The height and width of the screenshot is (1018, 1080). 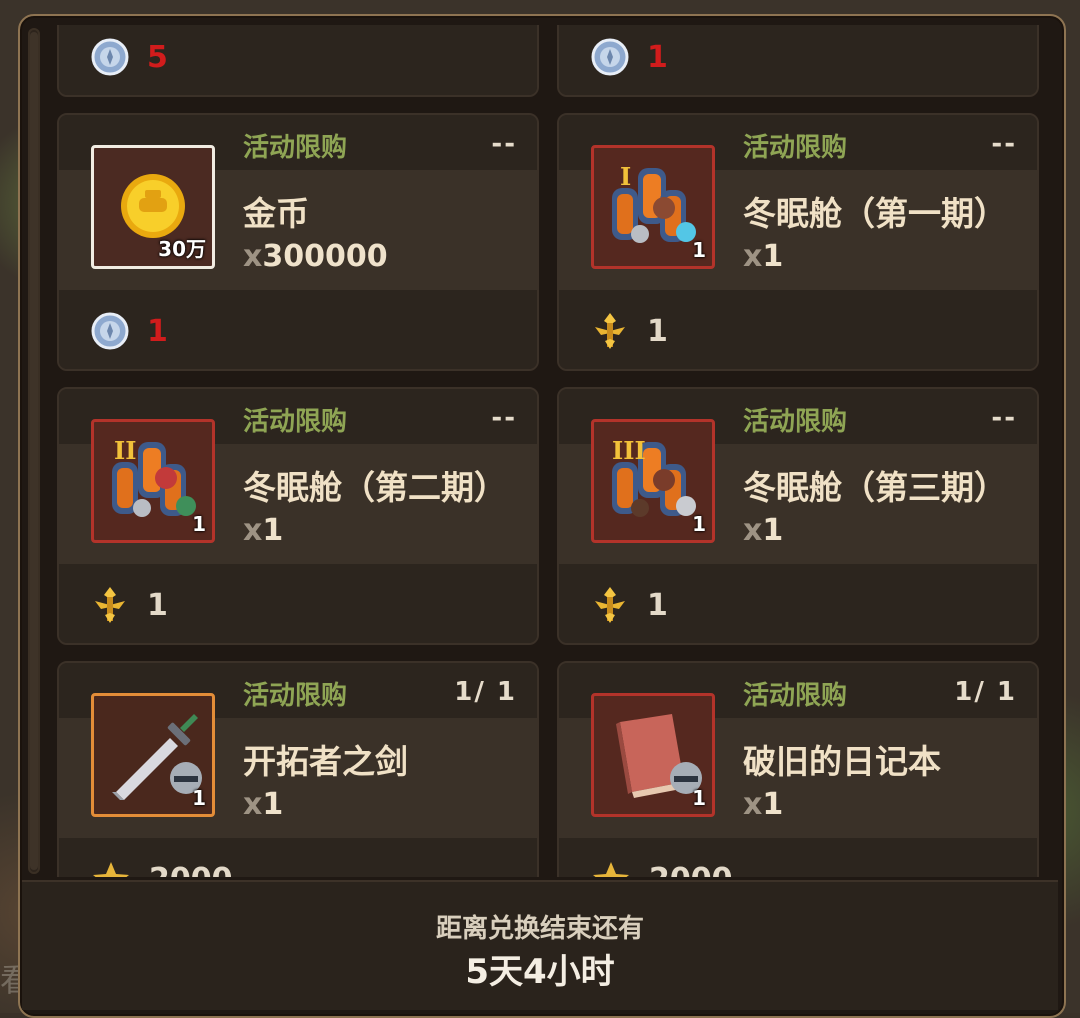 What do you see at coordinates (653, 207) in the screenshot?
I see `item-frame: I 1` at bounding box center [653, 207].